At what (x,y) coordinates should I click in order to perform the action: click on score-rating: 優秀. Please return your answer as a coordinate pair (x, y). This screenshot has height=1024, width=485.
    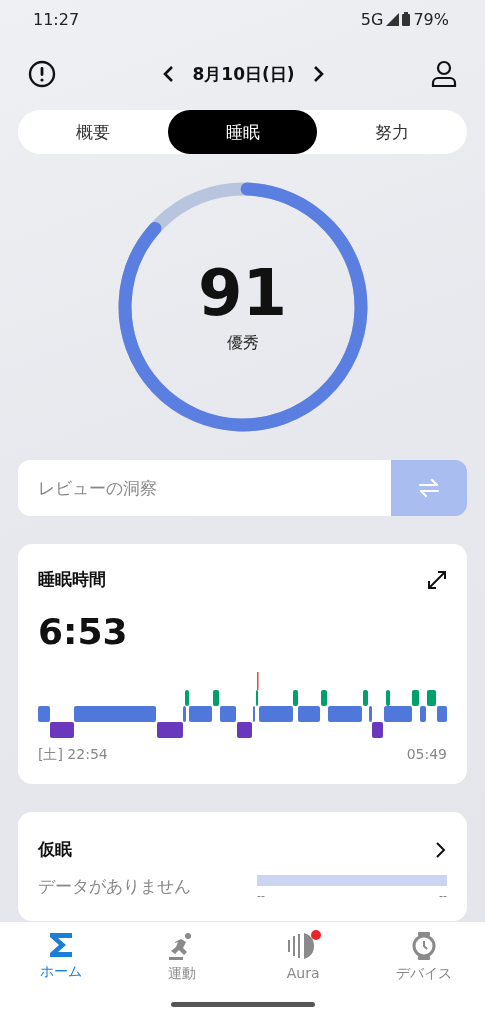
    Looking at the image, I should click on (242, 343).